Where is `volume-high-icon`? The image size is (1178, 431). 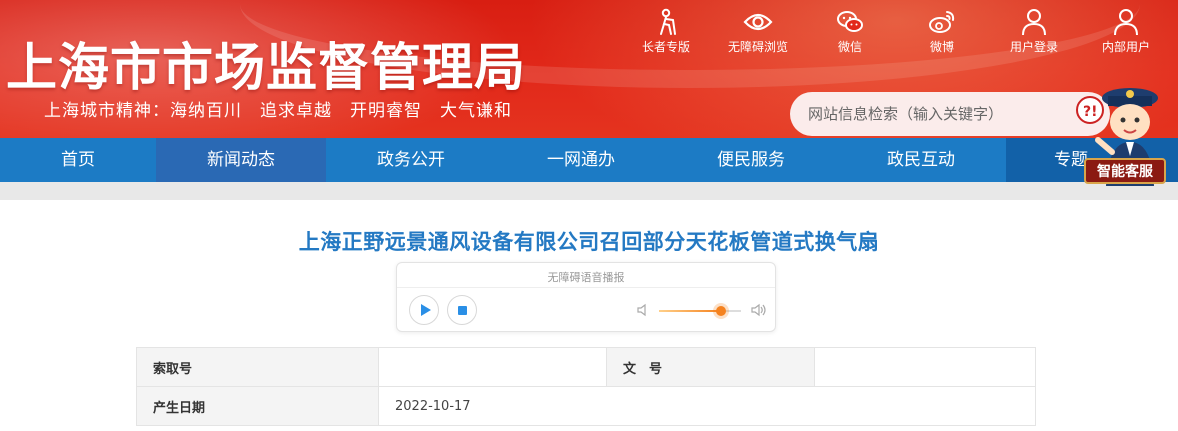 volume-high-icon is located at coordinates (758, 310).